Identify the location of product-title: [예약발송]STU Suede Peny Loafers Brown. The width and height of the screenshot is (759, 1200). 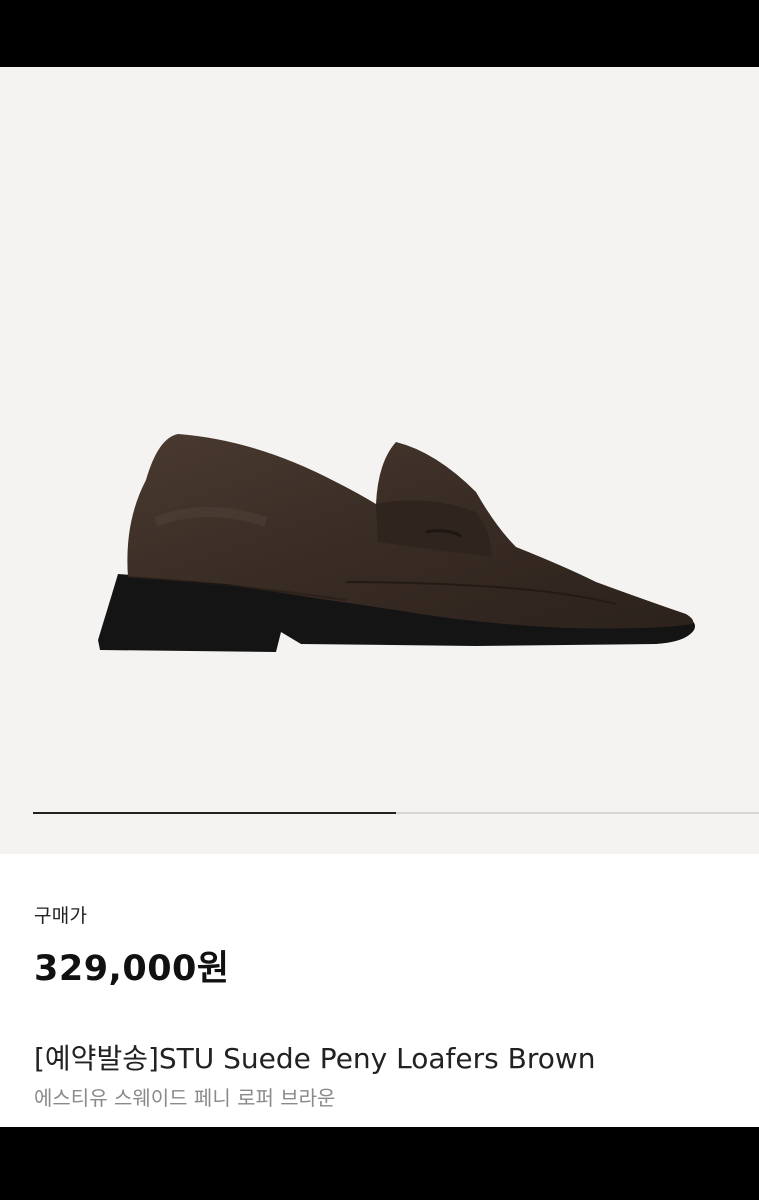
(315, 1058).